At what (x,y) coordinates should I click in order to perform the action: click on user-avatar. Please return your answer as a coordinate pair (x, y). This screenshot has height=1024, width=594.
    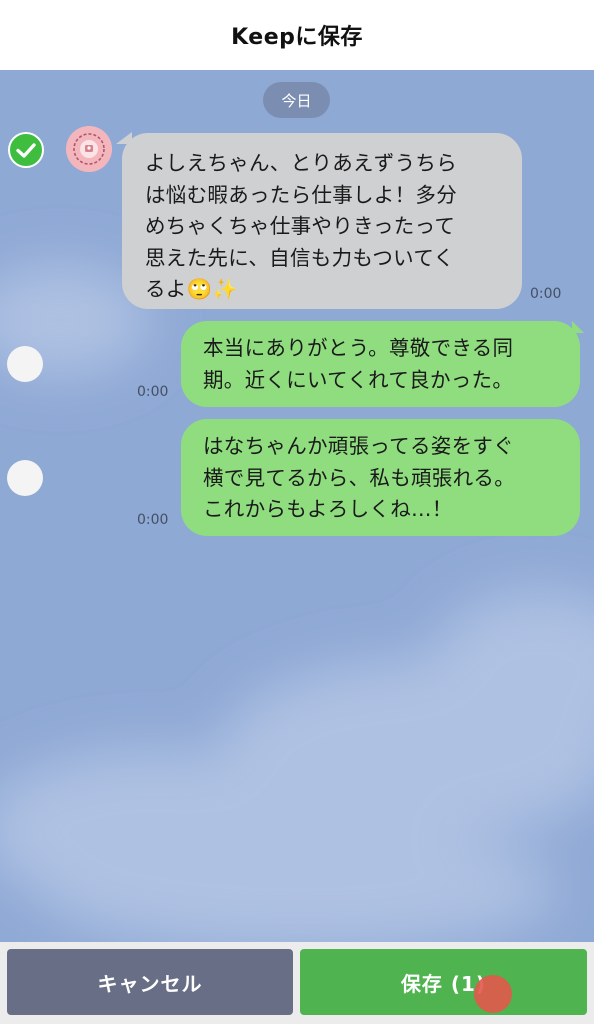
    Looking at the image, I should click on (89, 149).